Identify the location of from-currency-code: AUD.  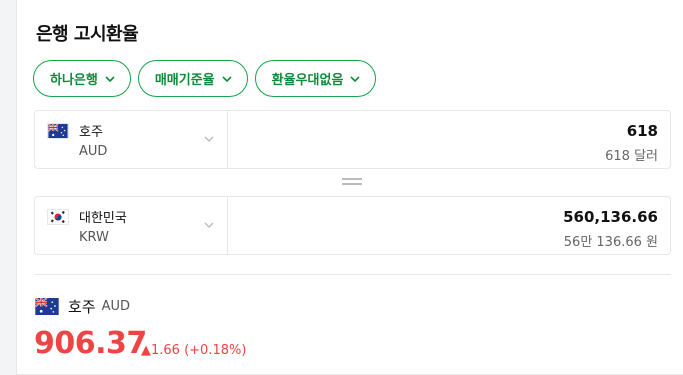
(93, 151).